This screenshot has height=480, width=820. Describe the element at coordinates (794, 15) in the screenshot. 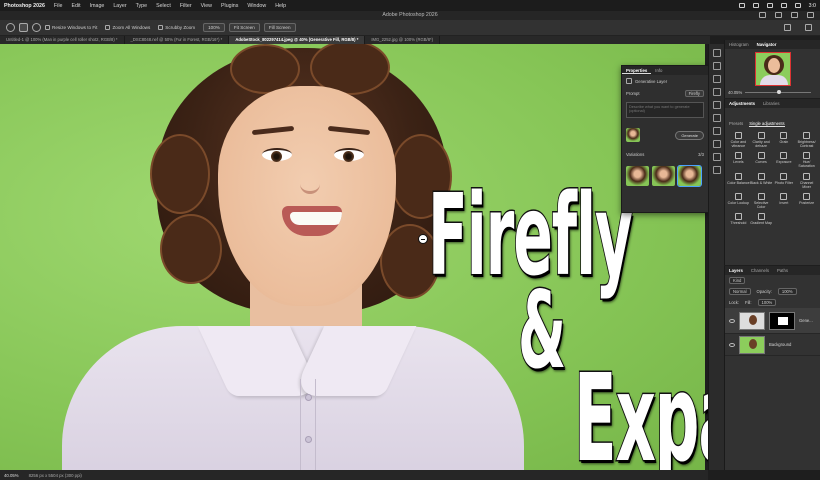

I see `search-panel-icon` at that location.